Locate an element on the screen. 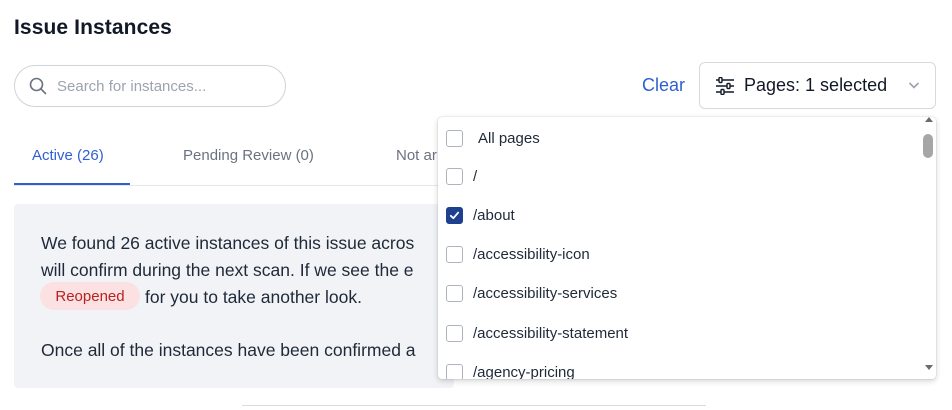 The width and height of the screenshot is (952, 410). tabs-divider is located at coordinates (226, 185).